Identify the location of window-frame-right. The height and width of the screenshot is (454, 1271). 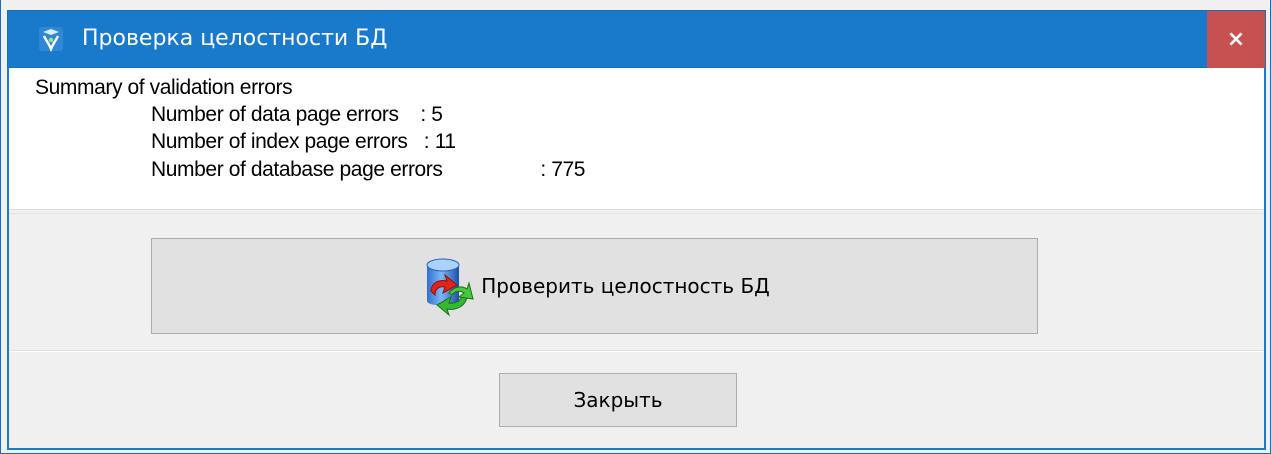
(1265, 258).